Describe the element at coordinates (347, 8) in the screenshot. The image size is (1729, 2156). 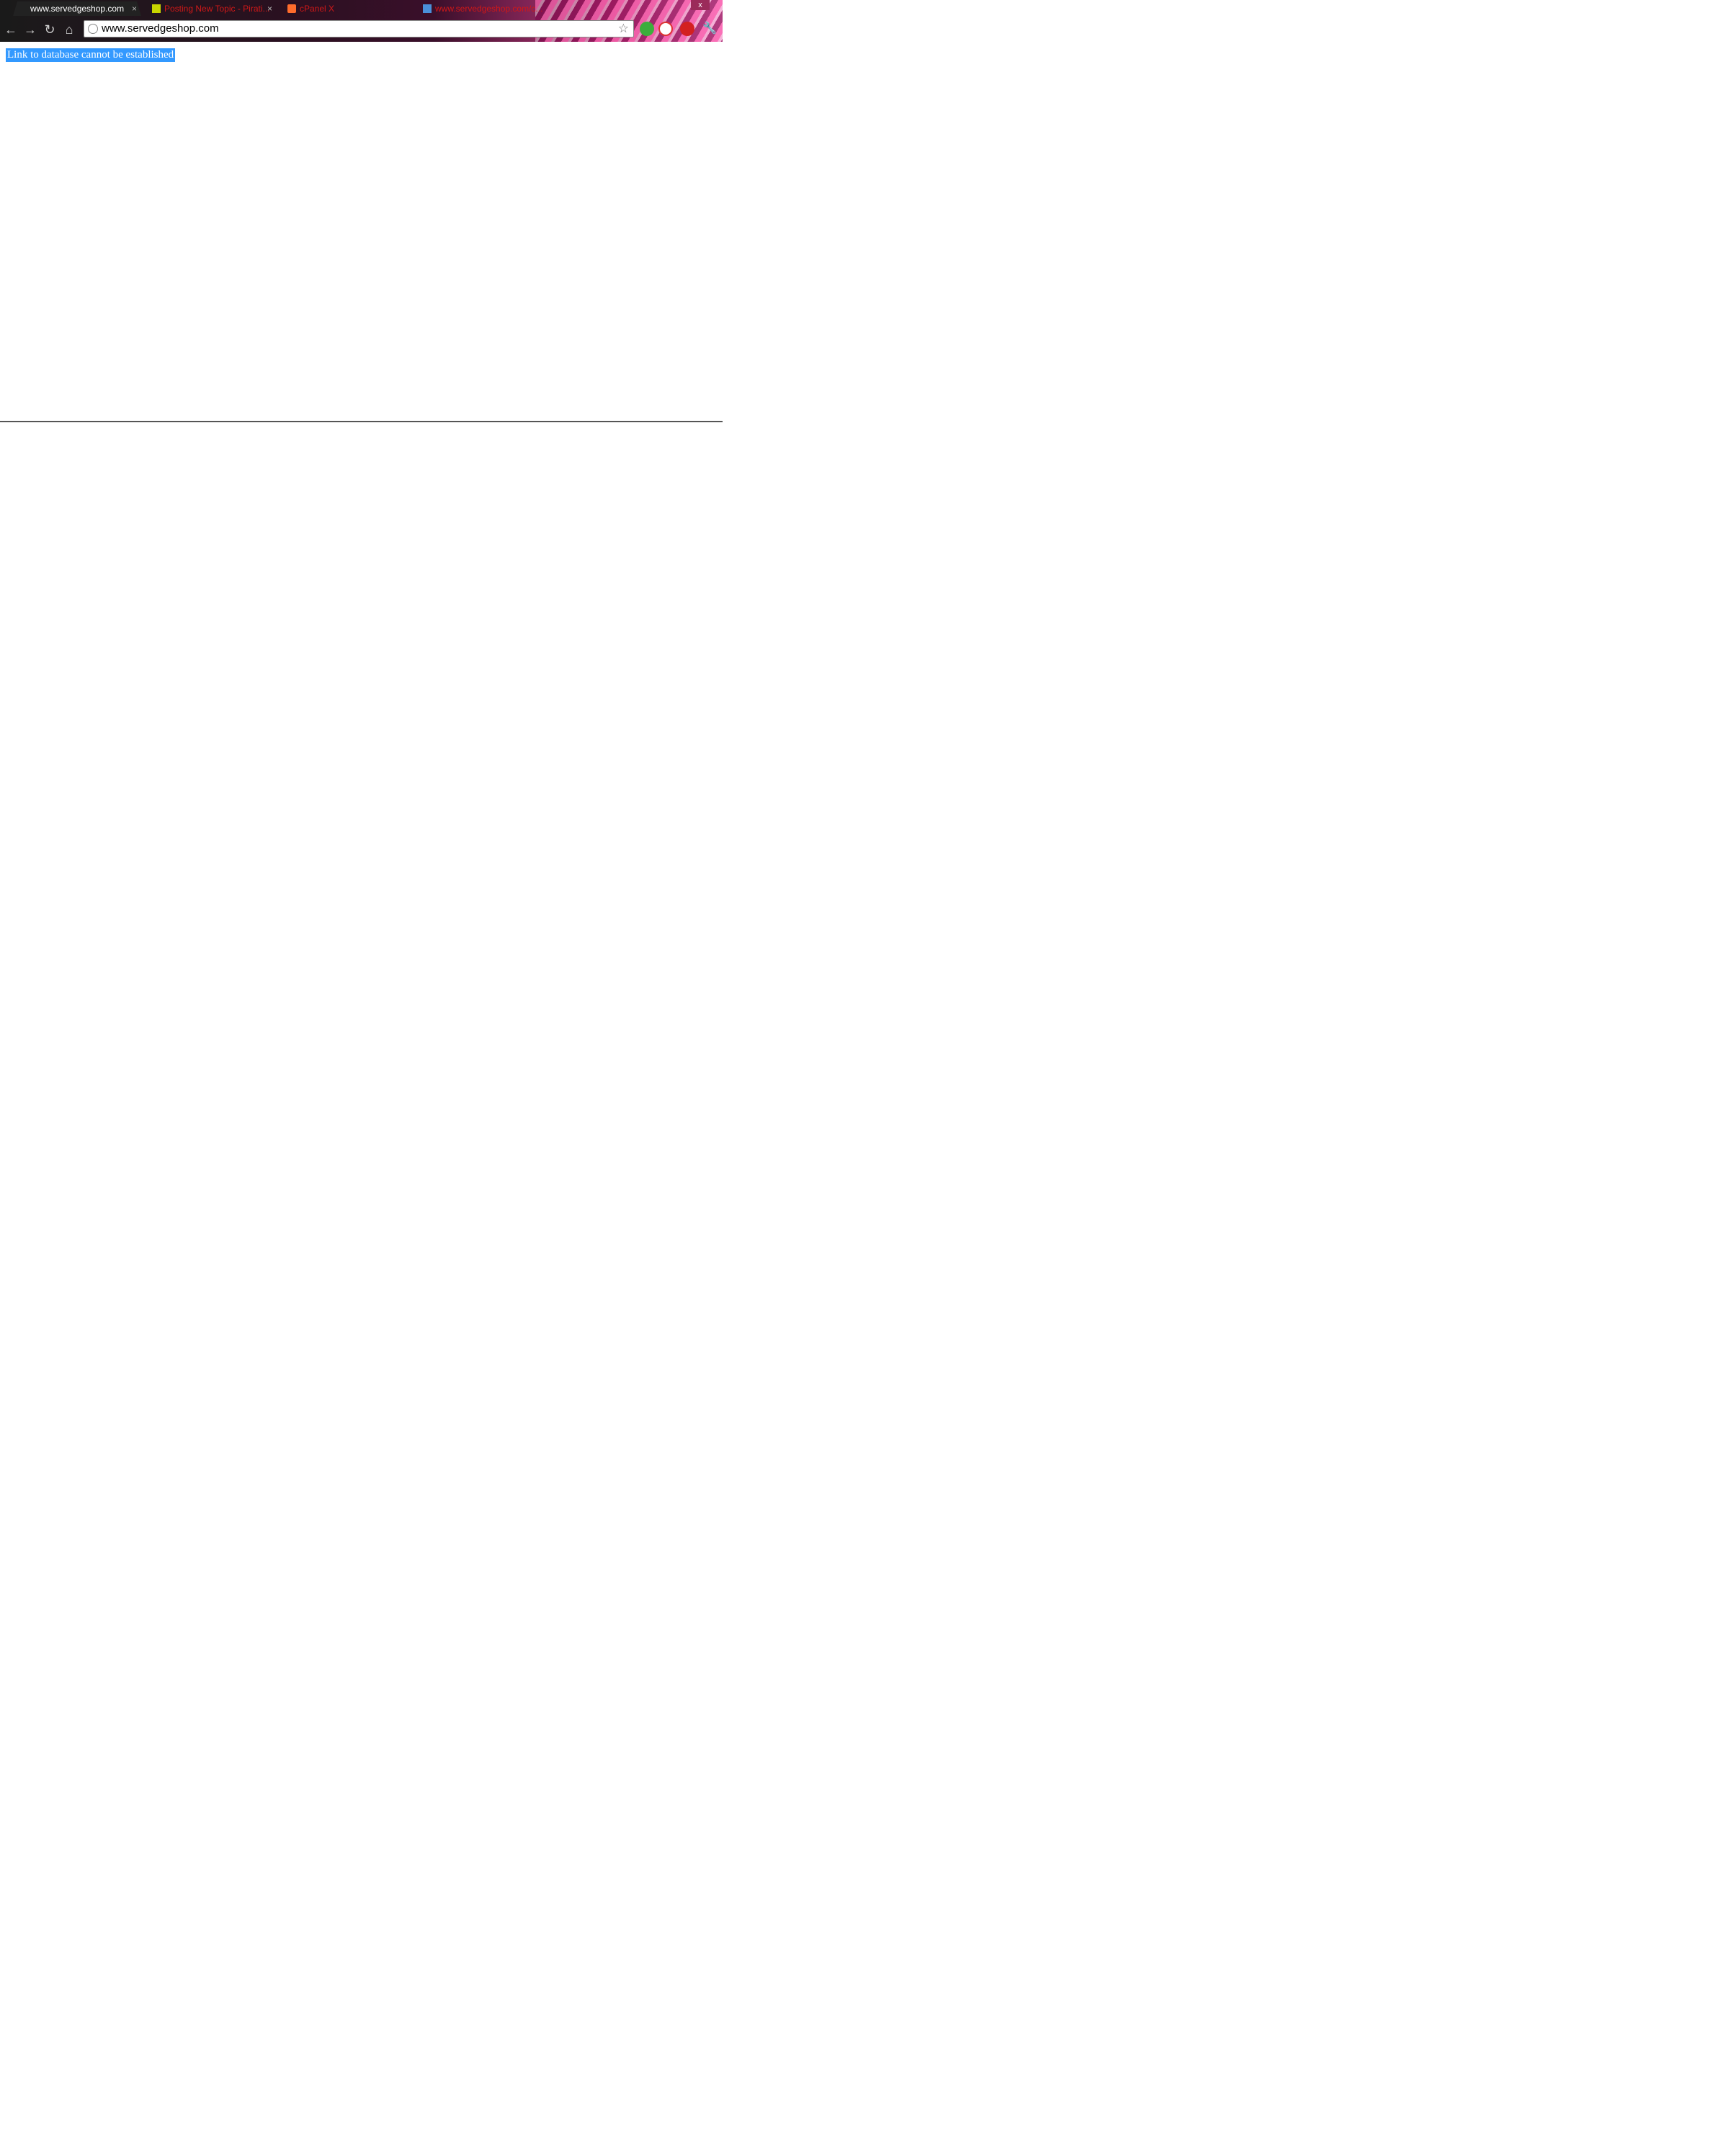
I see `tab-cpanel: cPanel X` at that location.